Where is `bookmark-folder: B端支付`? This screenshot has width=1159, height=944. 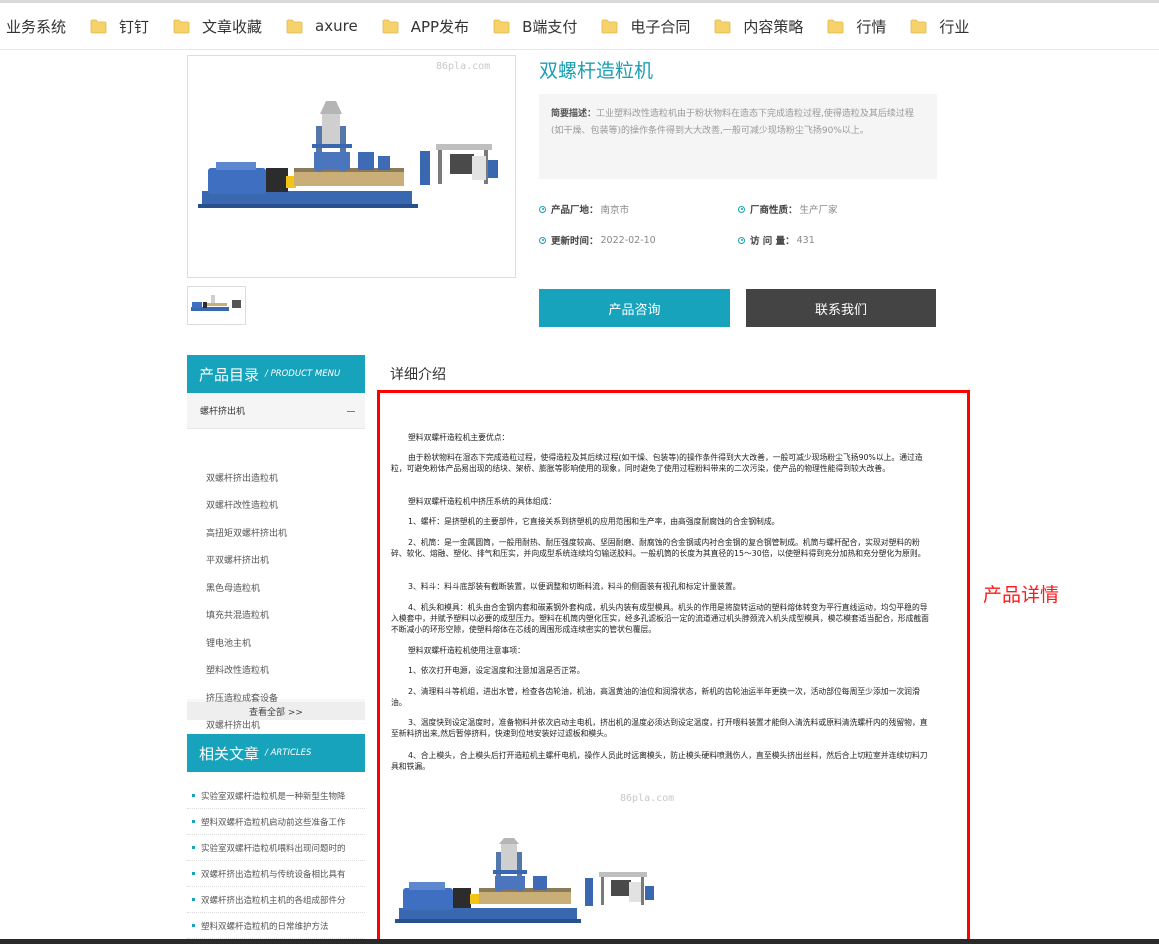
bookmark-folder: B端支付 is located at coordinates (535, 26).